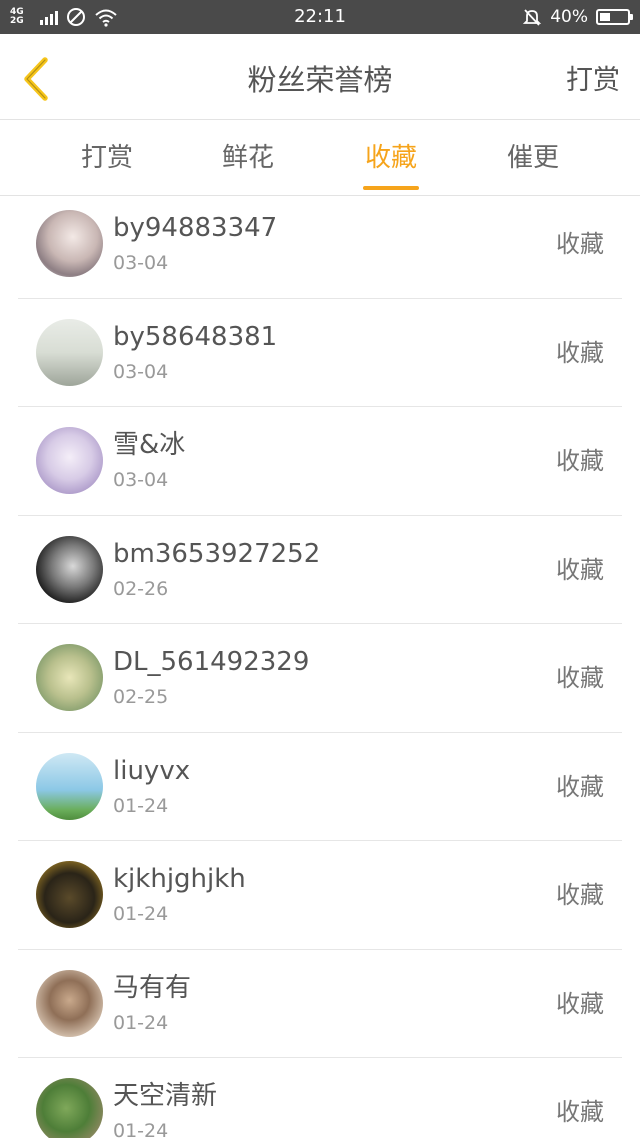 This screenshot has width=640, height=1138. I want to click on tab-label: 催更, so click(532, 158).